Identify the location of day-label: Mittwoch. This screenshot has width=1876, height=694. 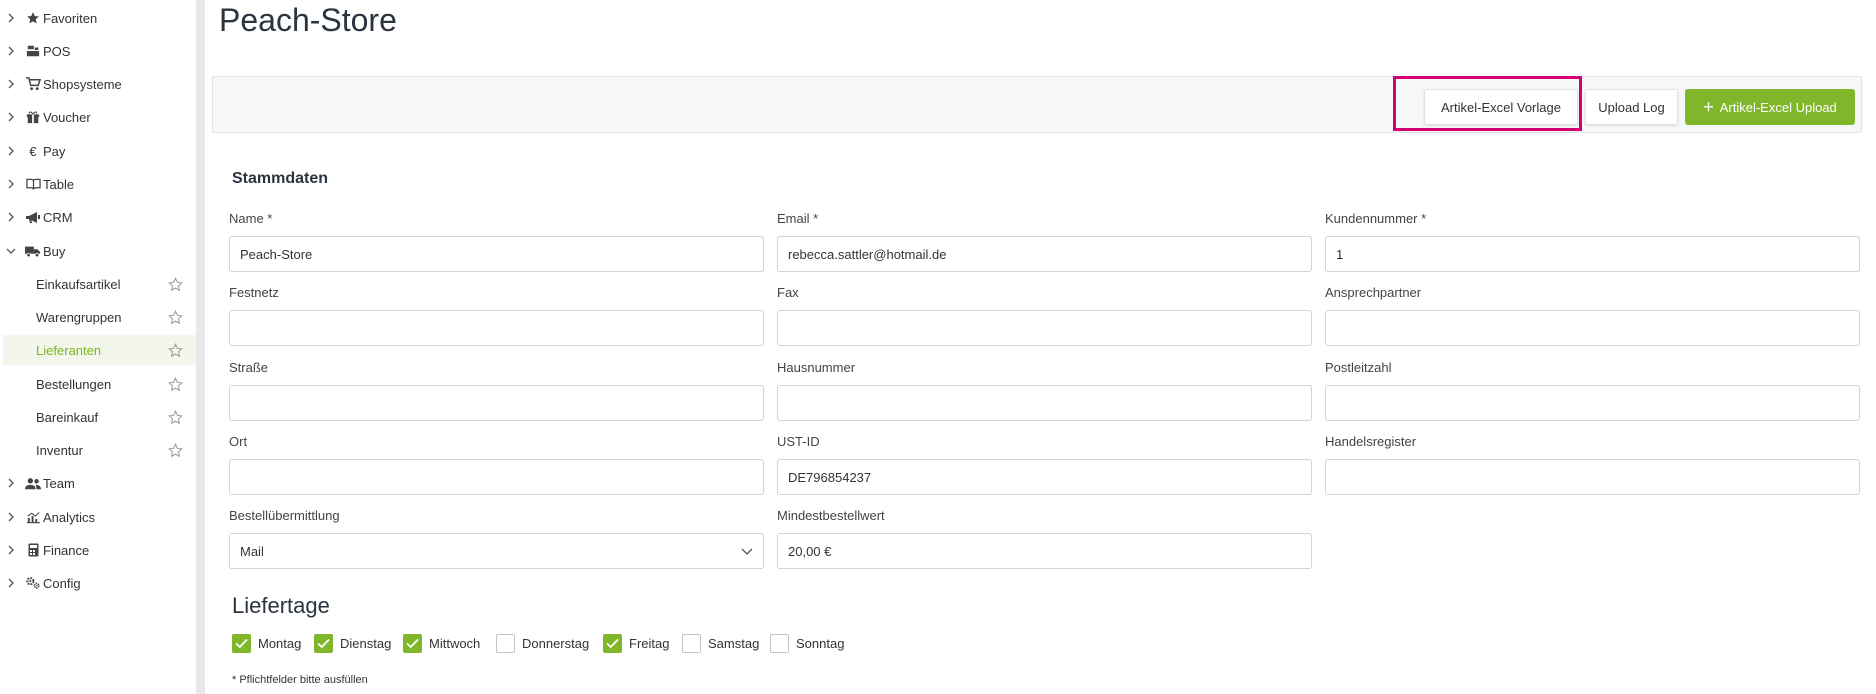
(455, 643).